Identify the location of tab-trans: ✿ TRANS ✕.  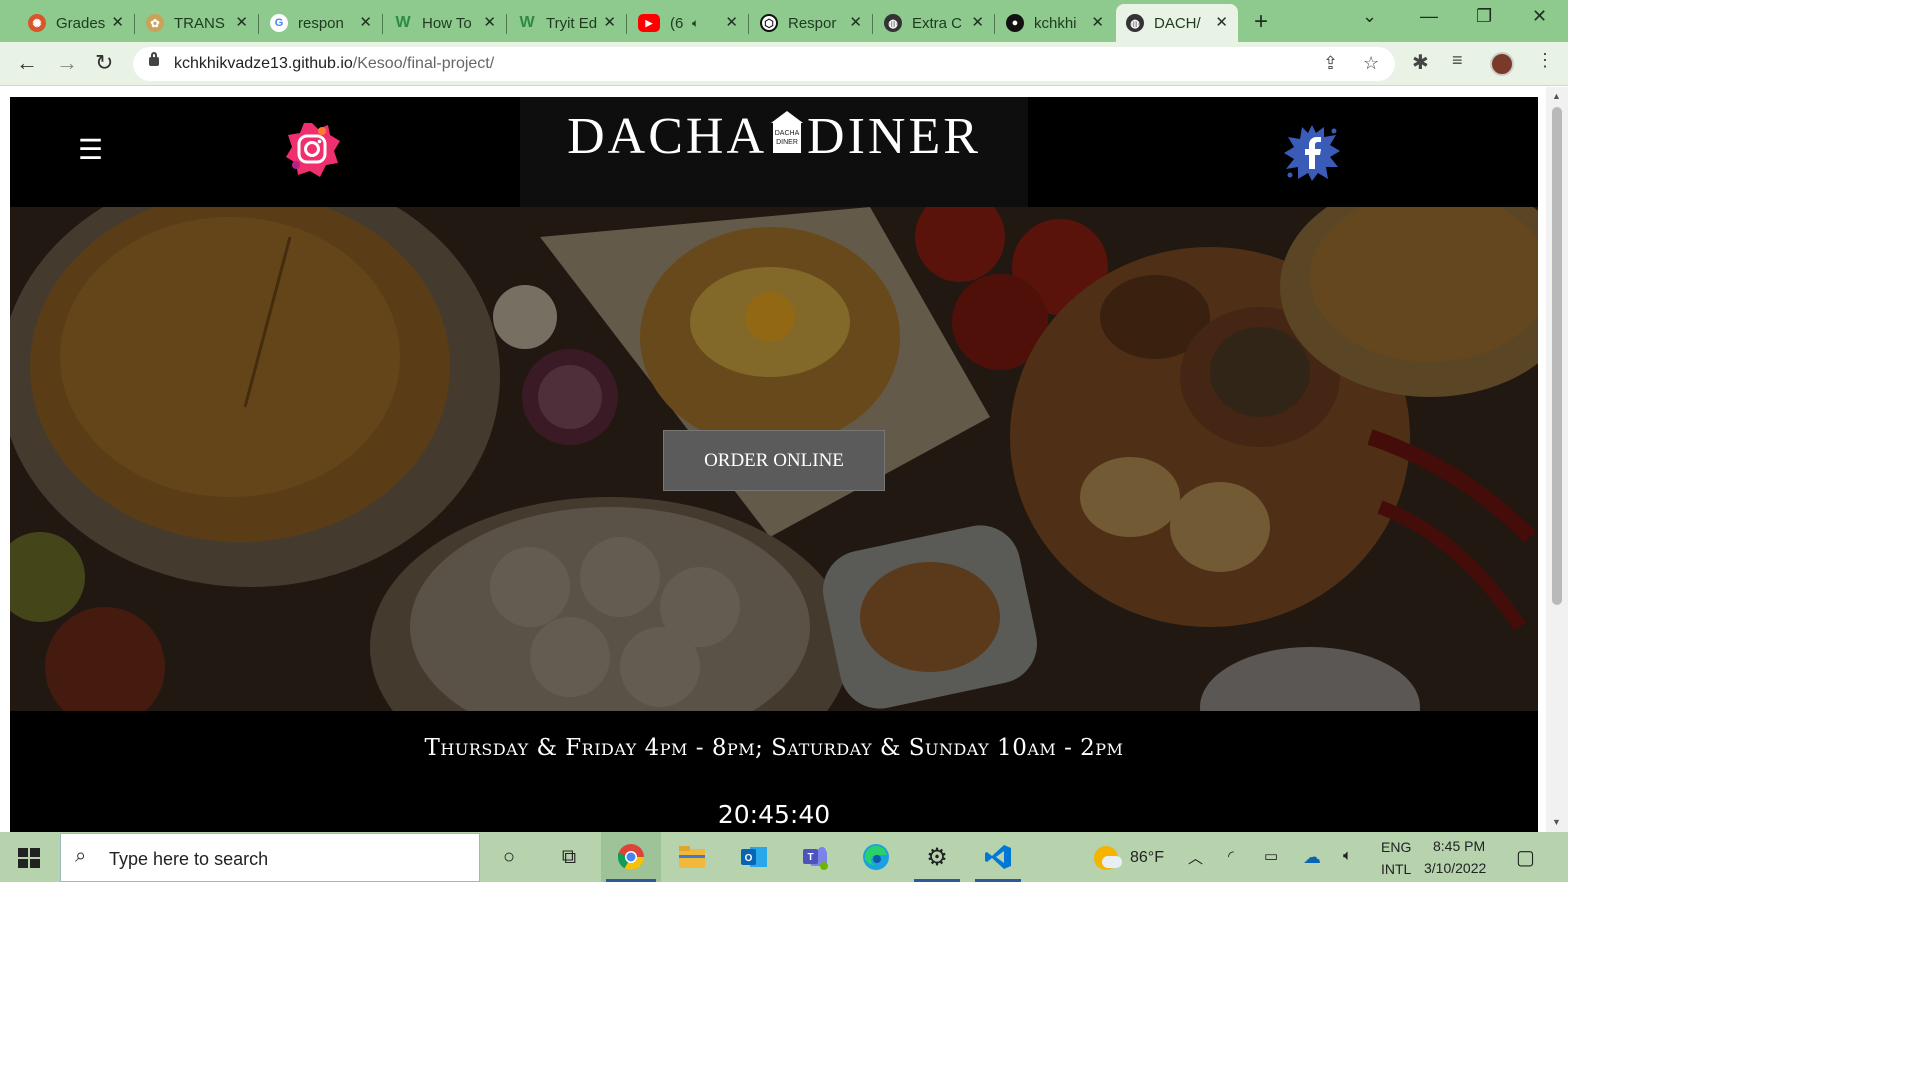
(197, 23).